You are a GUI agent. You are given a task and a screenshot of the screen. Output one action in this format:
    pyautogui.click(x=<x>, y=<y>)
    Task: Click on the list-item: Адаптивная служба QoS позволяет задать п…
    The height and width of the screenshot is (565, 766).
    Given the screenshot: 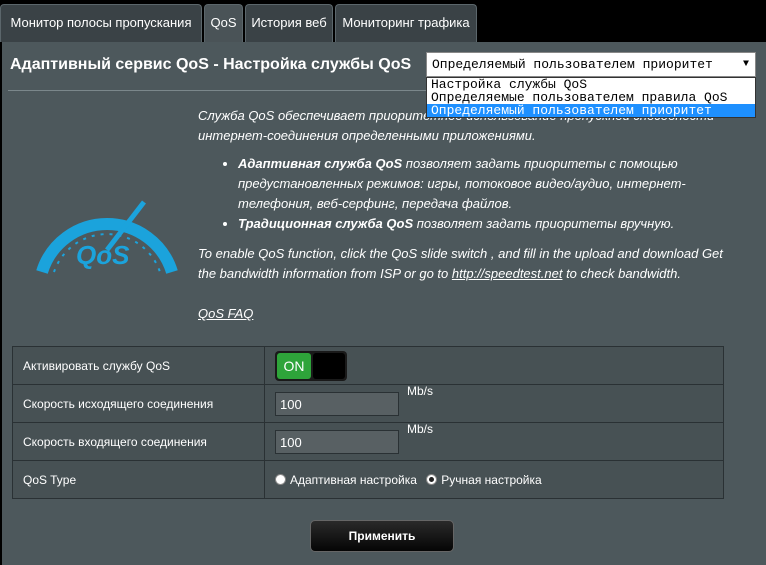 What is the action you would take?
    pyautogui.click(x=488, y=184)
    